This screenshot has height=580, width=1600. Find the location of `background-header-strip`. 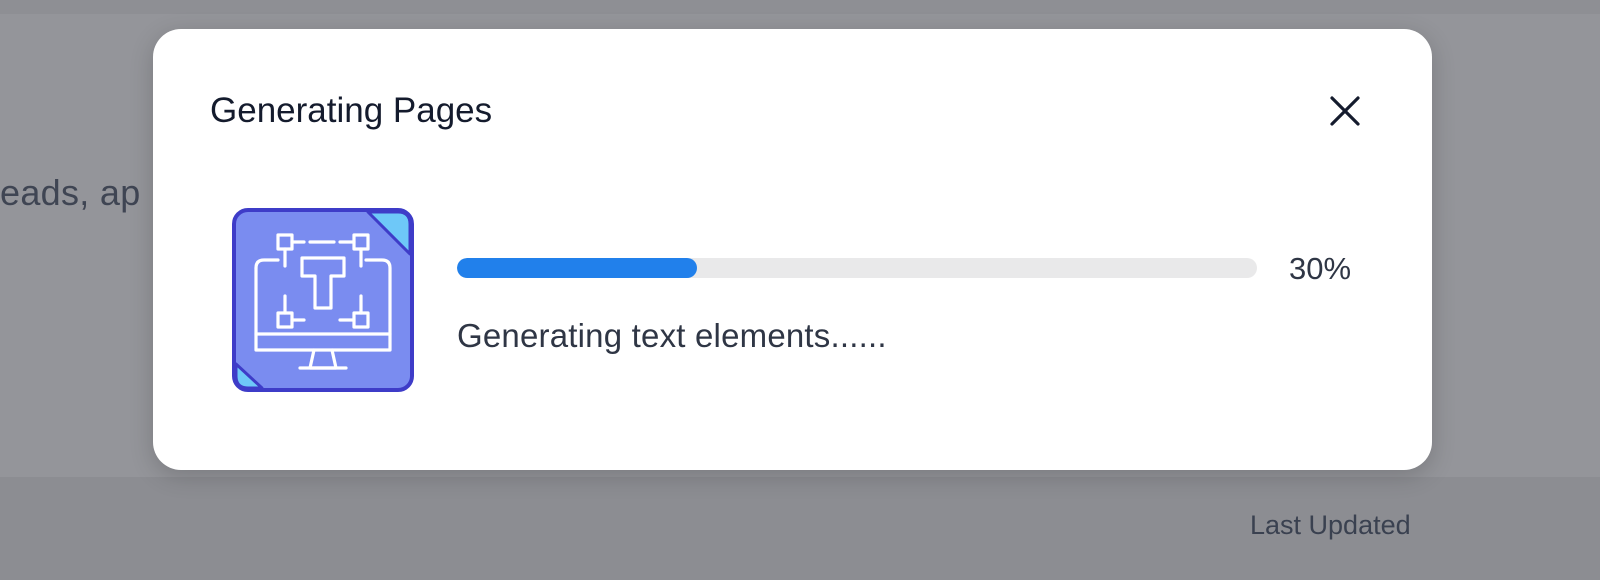

background-header-strip is located at coordinates (800, 7).